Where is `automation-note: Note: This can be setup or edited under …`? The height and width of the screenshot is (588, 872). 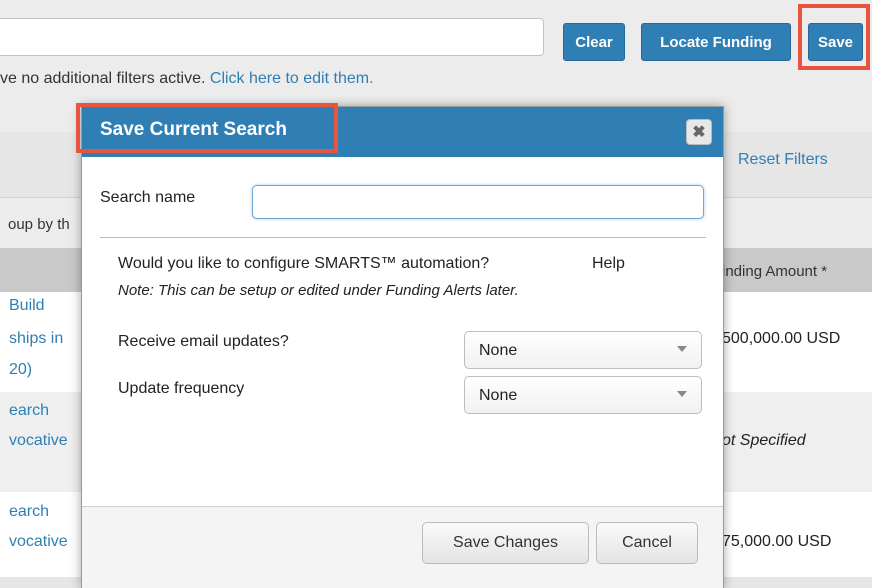 automation-note: Note: This can be setup or edited under … is located at coordinates (318, 290).